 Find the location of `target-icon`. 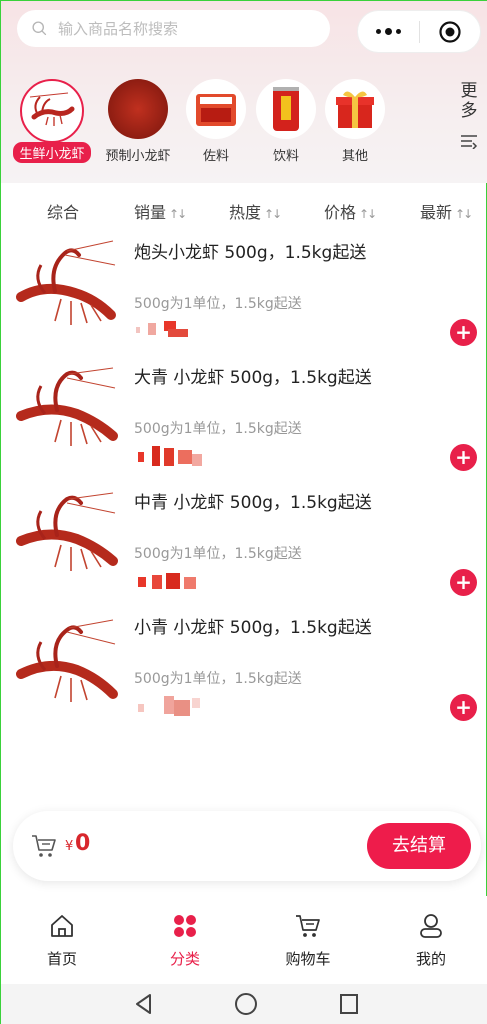

target-icon is located at coordinates (450, 31).